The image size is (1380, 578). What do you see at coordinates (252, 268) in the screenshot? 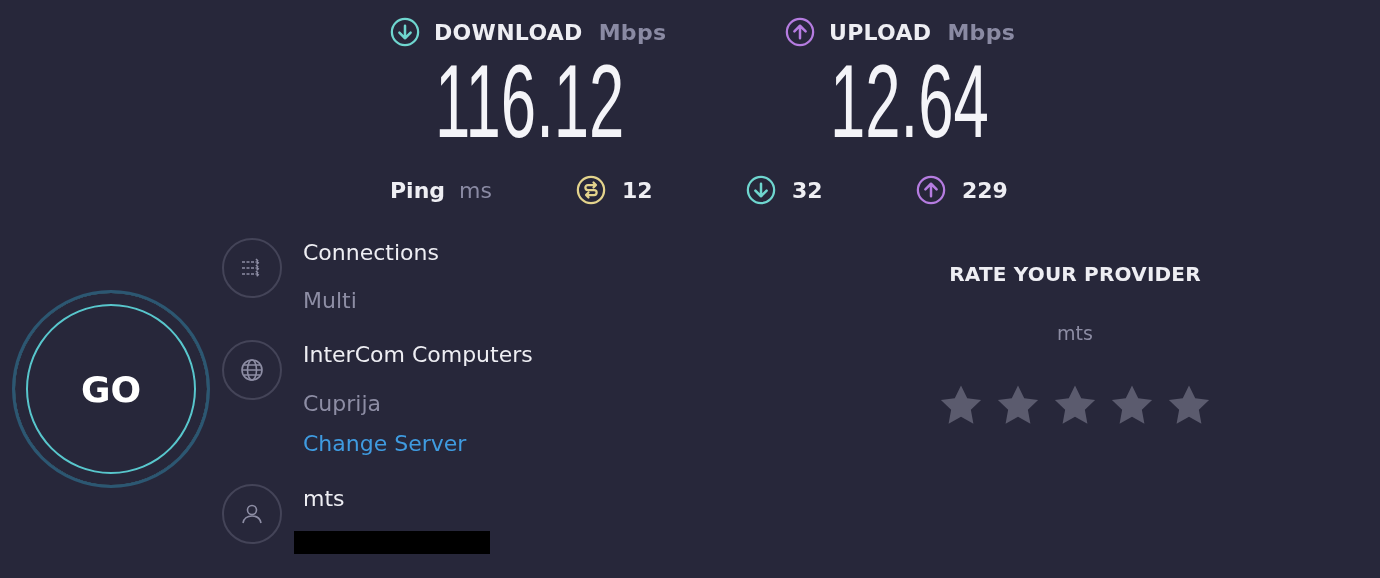
I see `arrows-icon` at bounding box center [252, 268].